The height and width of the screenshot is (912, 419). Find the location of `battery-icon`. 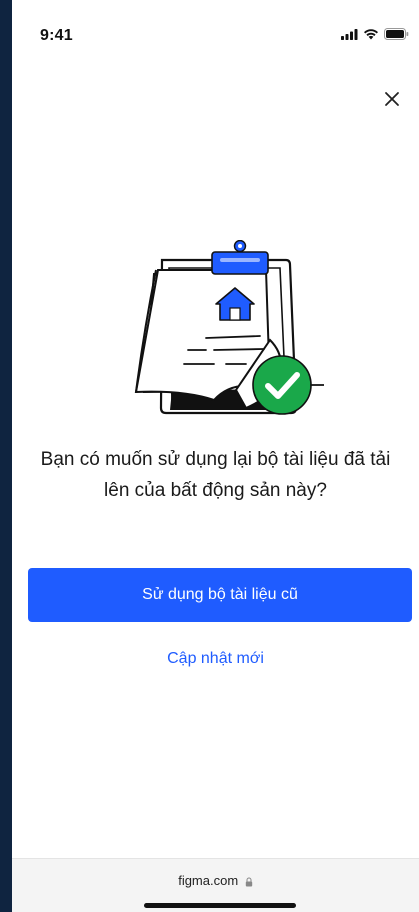

battery-icon is located at coordinates (396, 34).